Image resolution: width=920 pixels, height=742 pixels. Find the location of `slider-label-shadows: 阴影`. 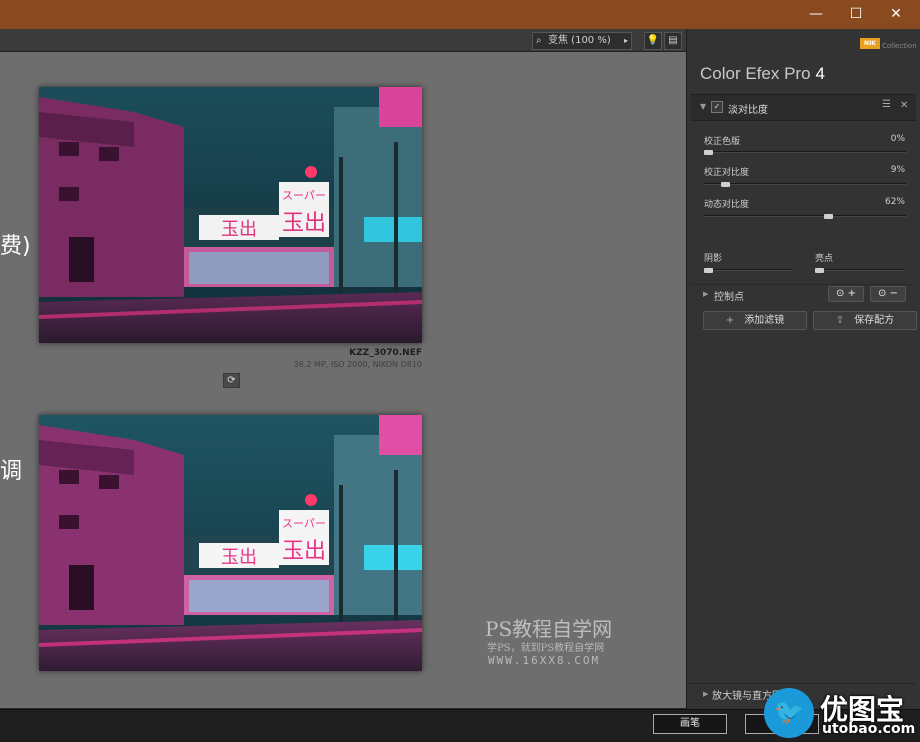

slider-label-shadows: 阴影 is located at coordinates (713, 259).